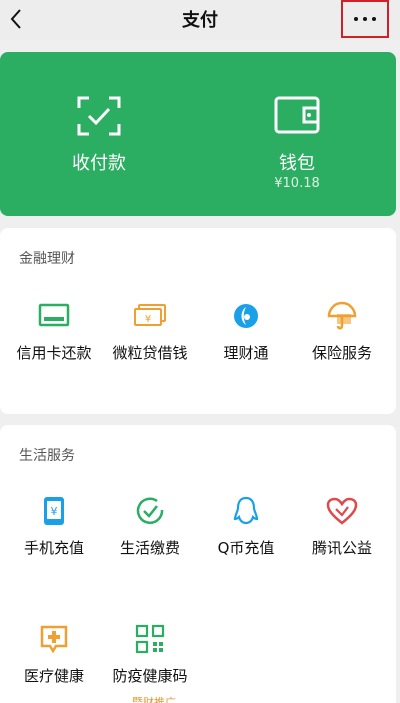  I want to click on tencent-charity-item: 腾讯公益, so click(342, 533).